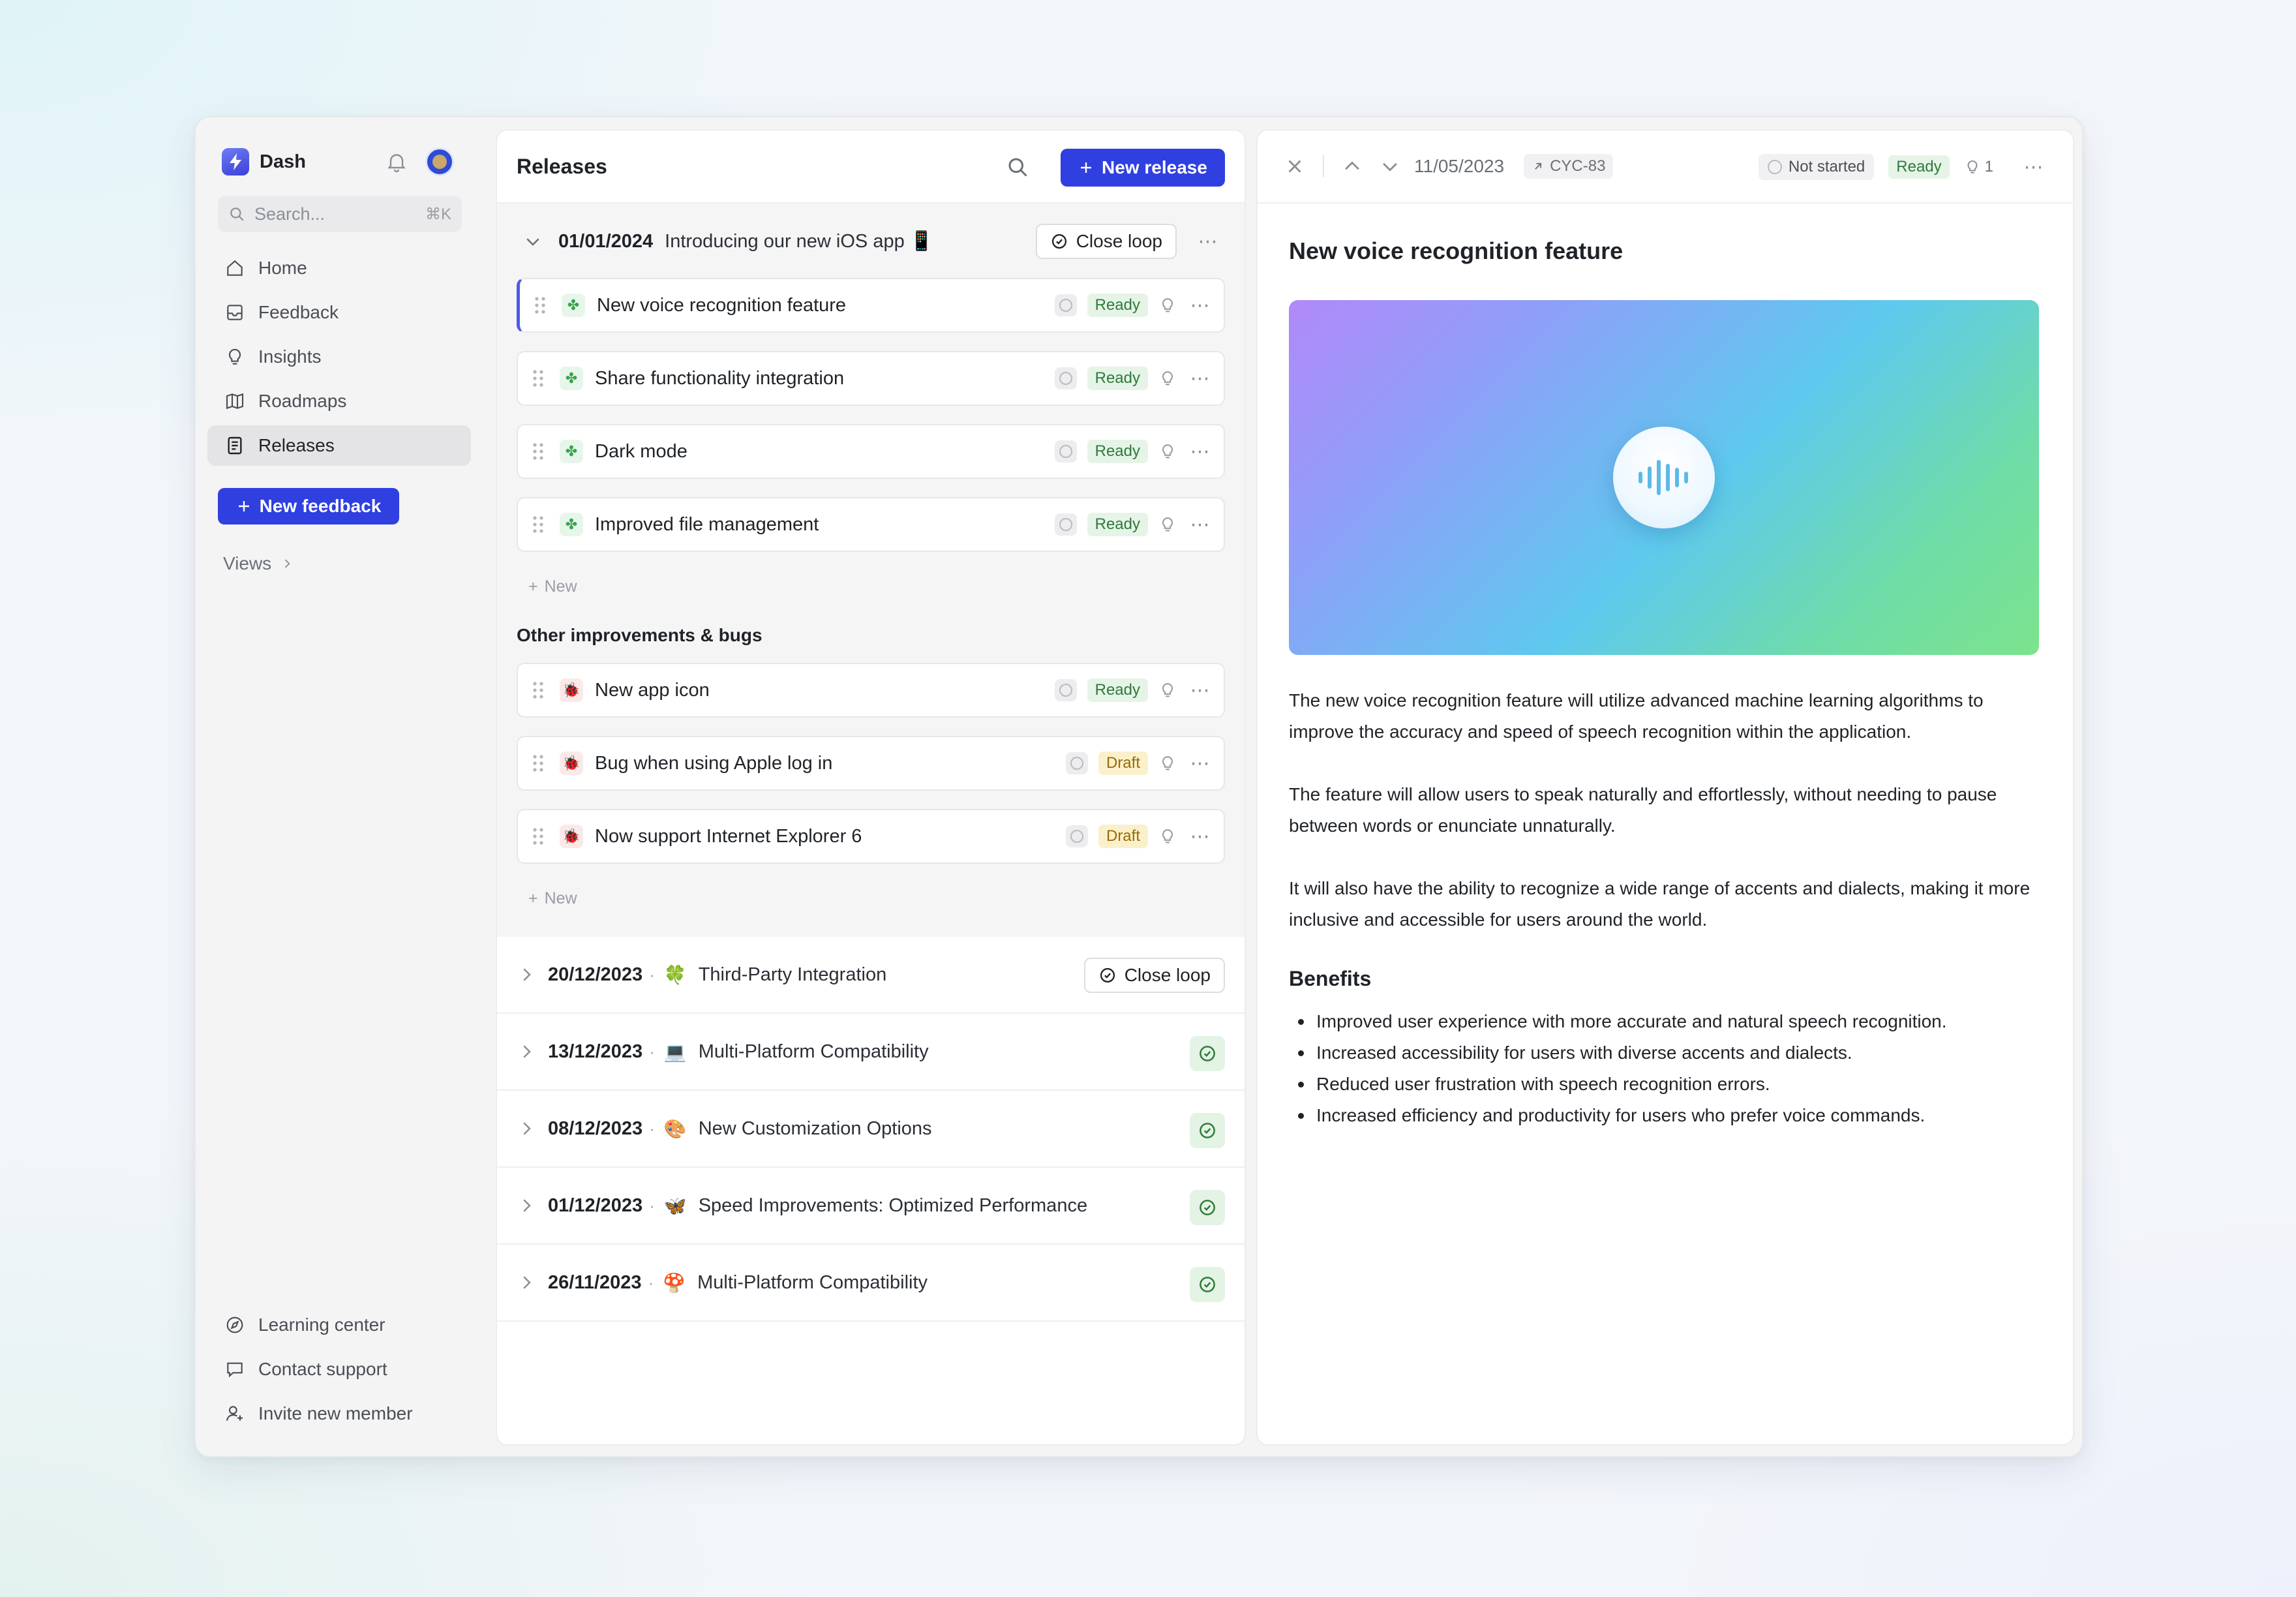  Describe the element at coordinates (871, 524) in the screenshot. I see `list-item: ✤ Improved file management Ready ⋯` at that location.